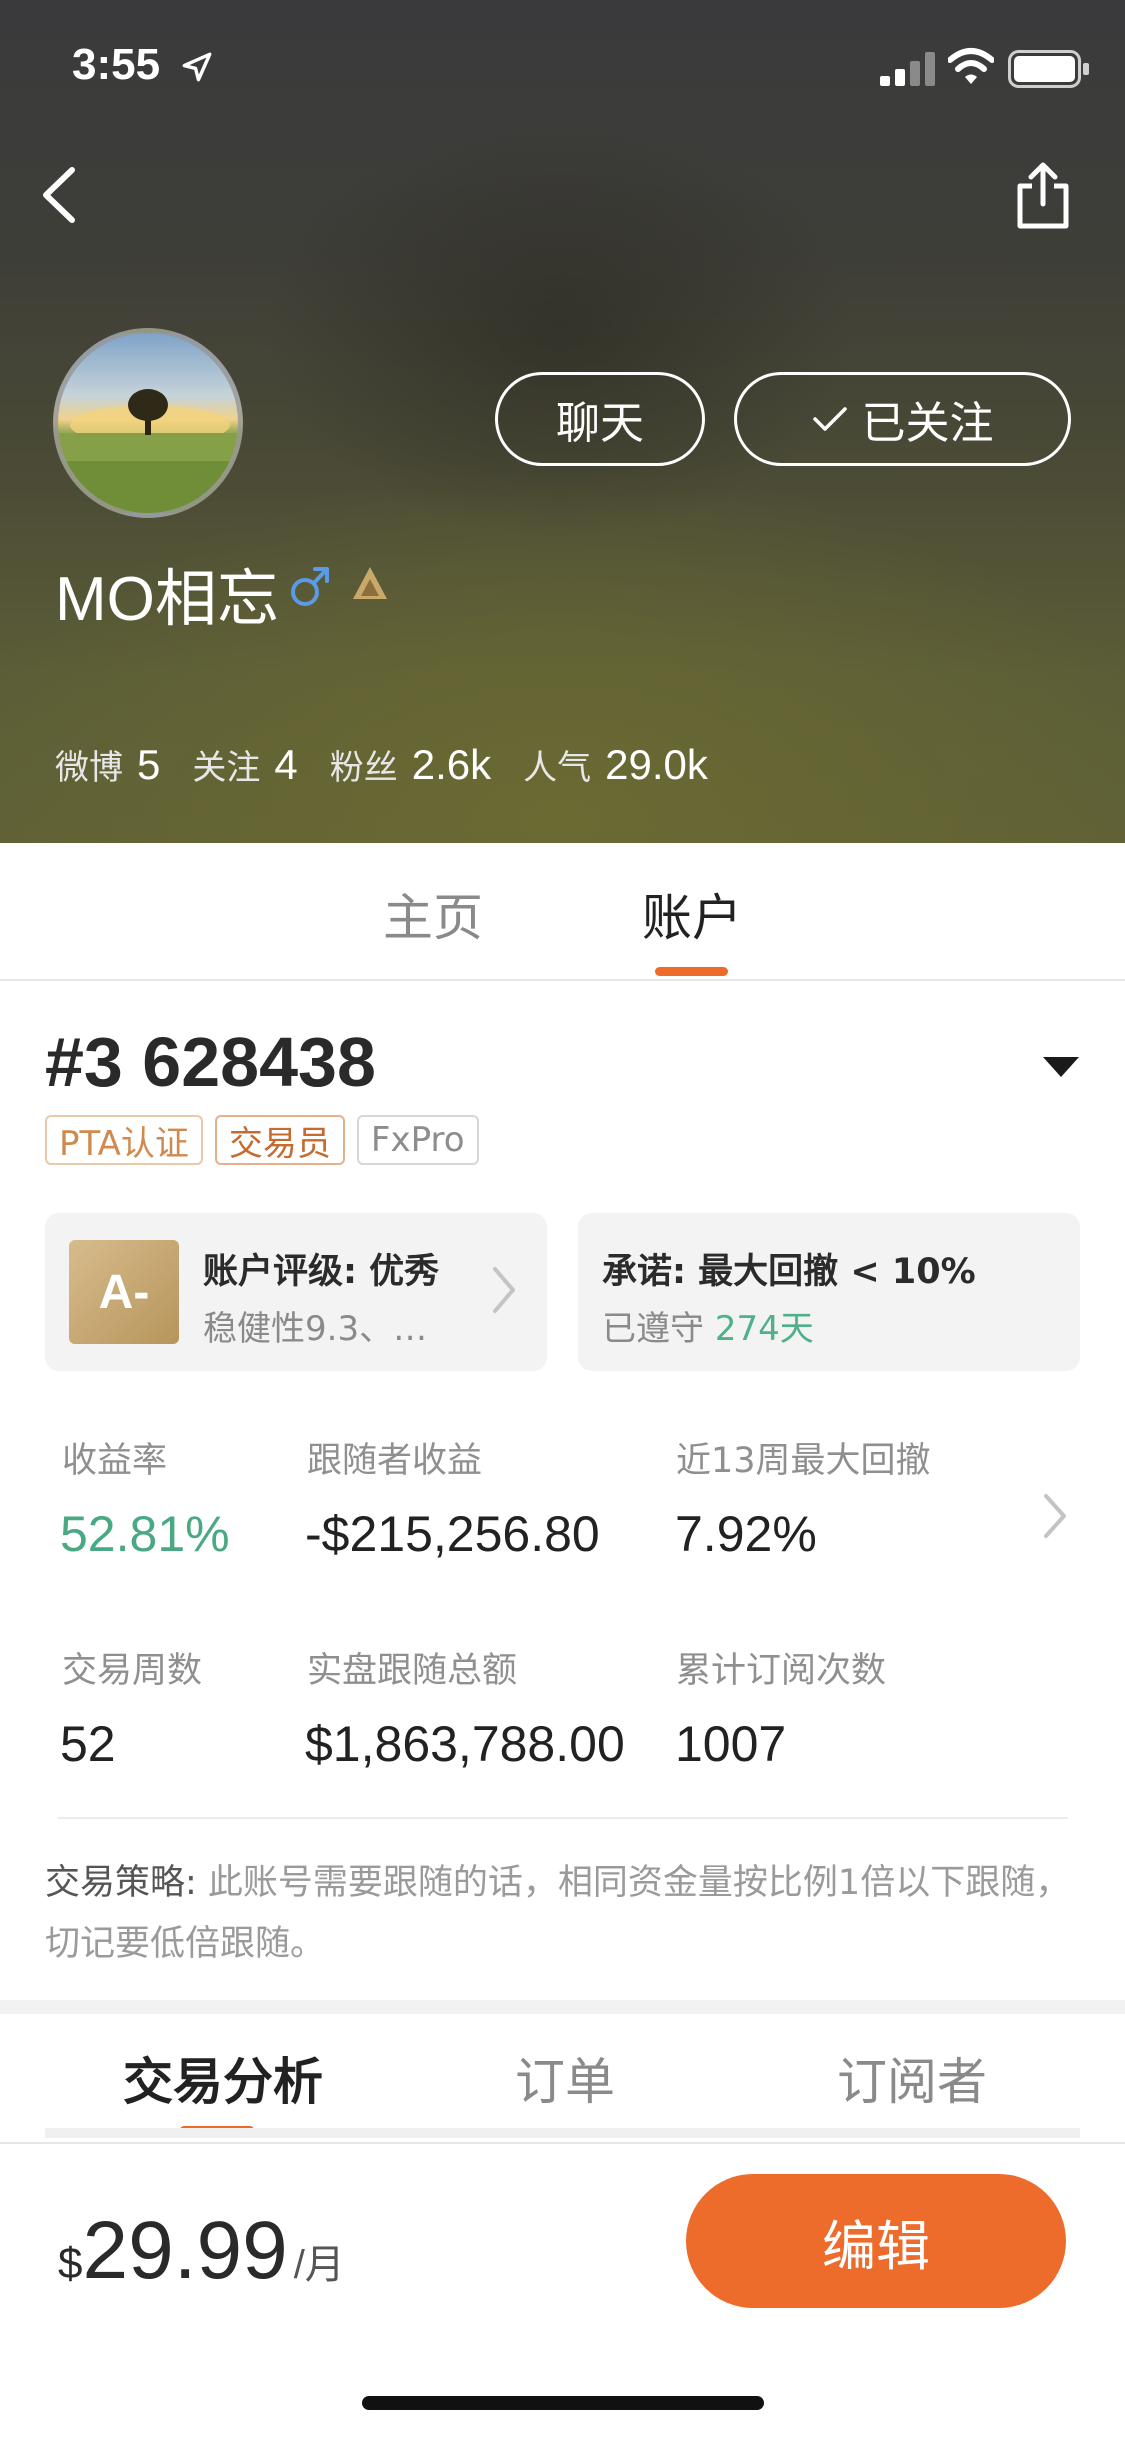 The width and height of the screenshot is (1125, 2438). I want to click on metric-drawdown-value: 7.92%, so click(746, 1534).